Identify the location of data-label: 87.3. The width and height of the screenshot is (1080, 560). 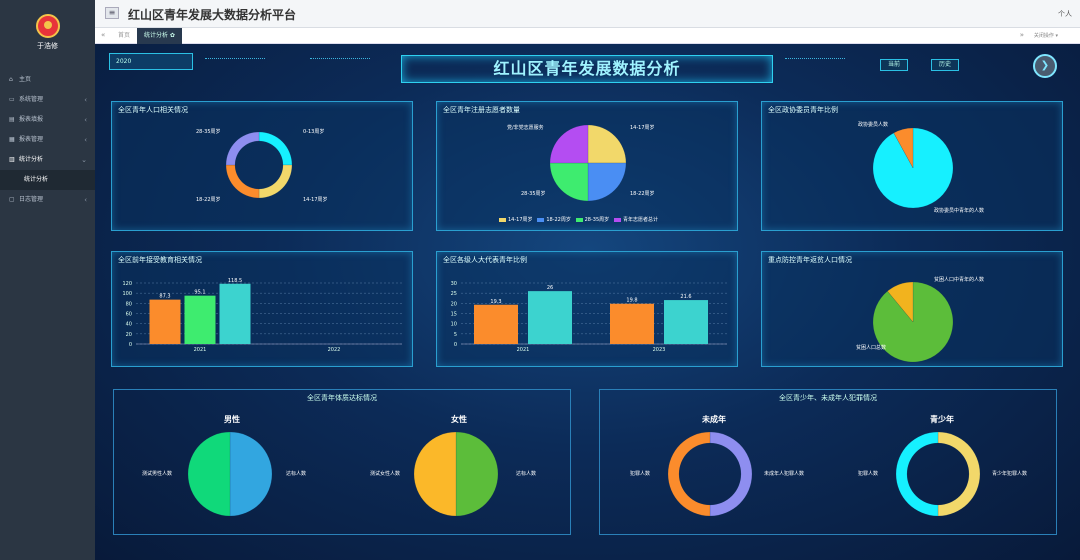
(164, 297).